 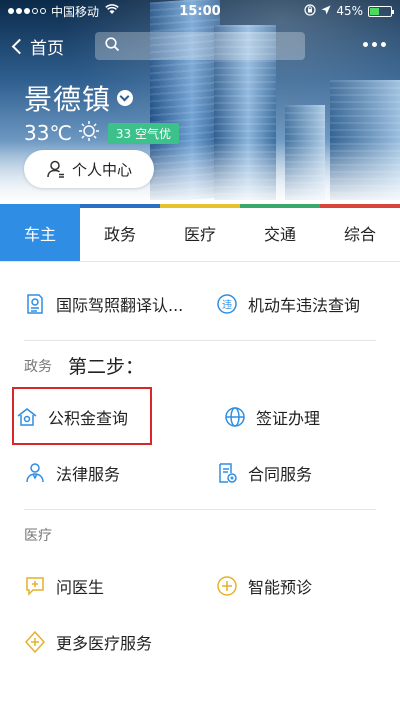 What do you see at coordinates (35, 473) in the screenshot?
I see `lawyer-icon` at bounding box center [35, 473].